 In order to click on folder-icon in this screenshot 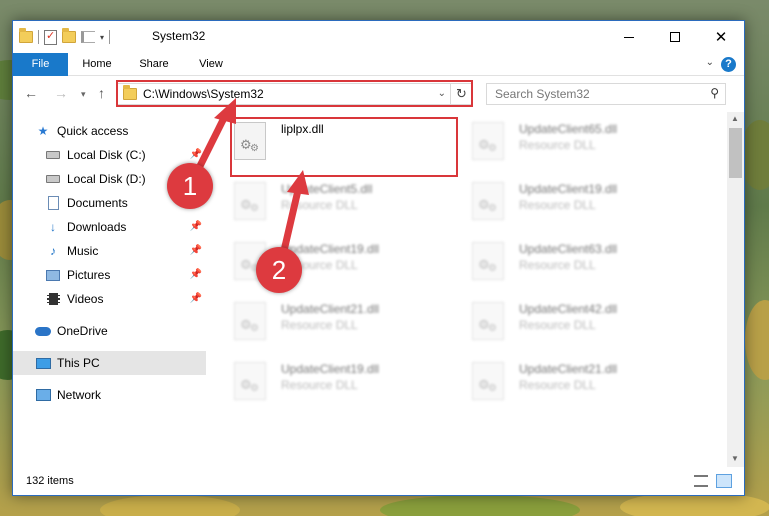, I will do `click(26, 35)`.